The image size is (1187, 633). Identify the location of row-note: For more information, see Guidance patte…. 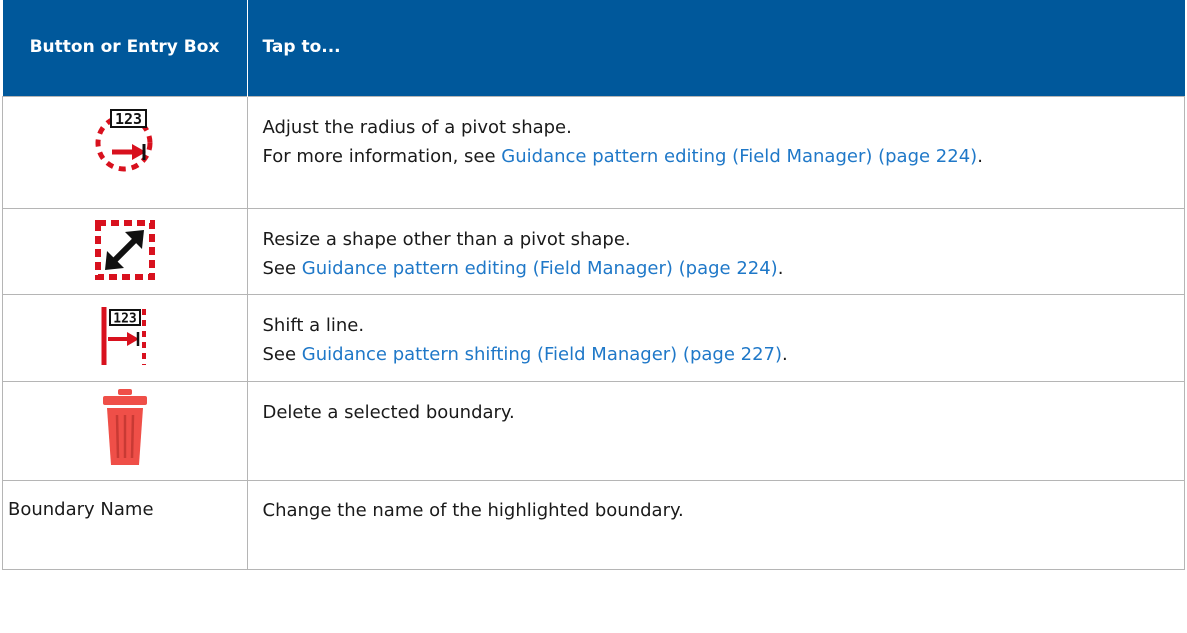
(622, 156).